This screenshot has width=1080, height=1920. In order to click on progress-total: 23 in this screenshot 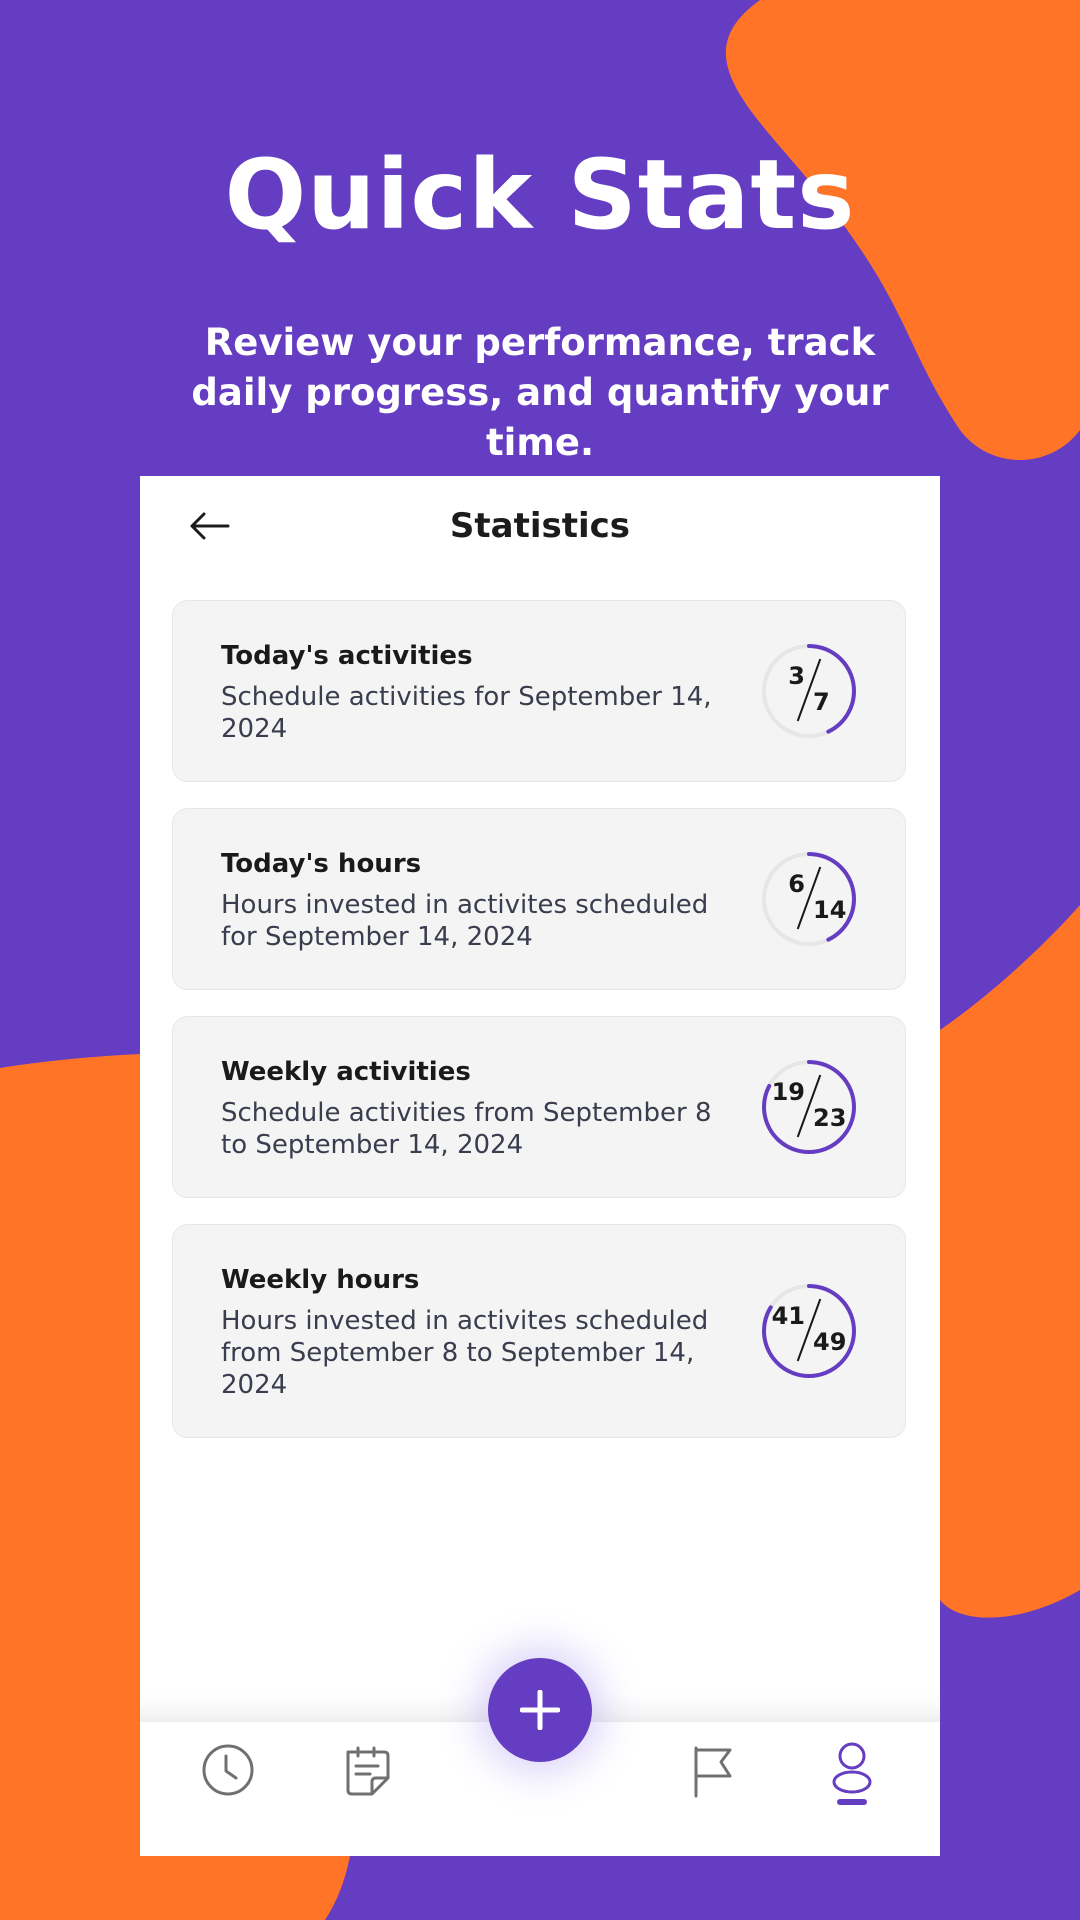, I will do `click(830, 1118)`.